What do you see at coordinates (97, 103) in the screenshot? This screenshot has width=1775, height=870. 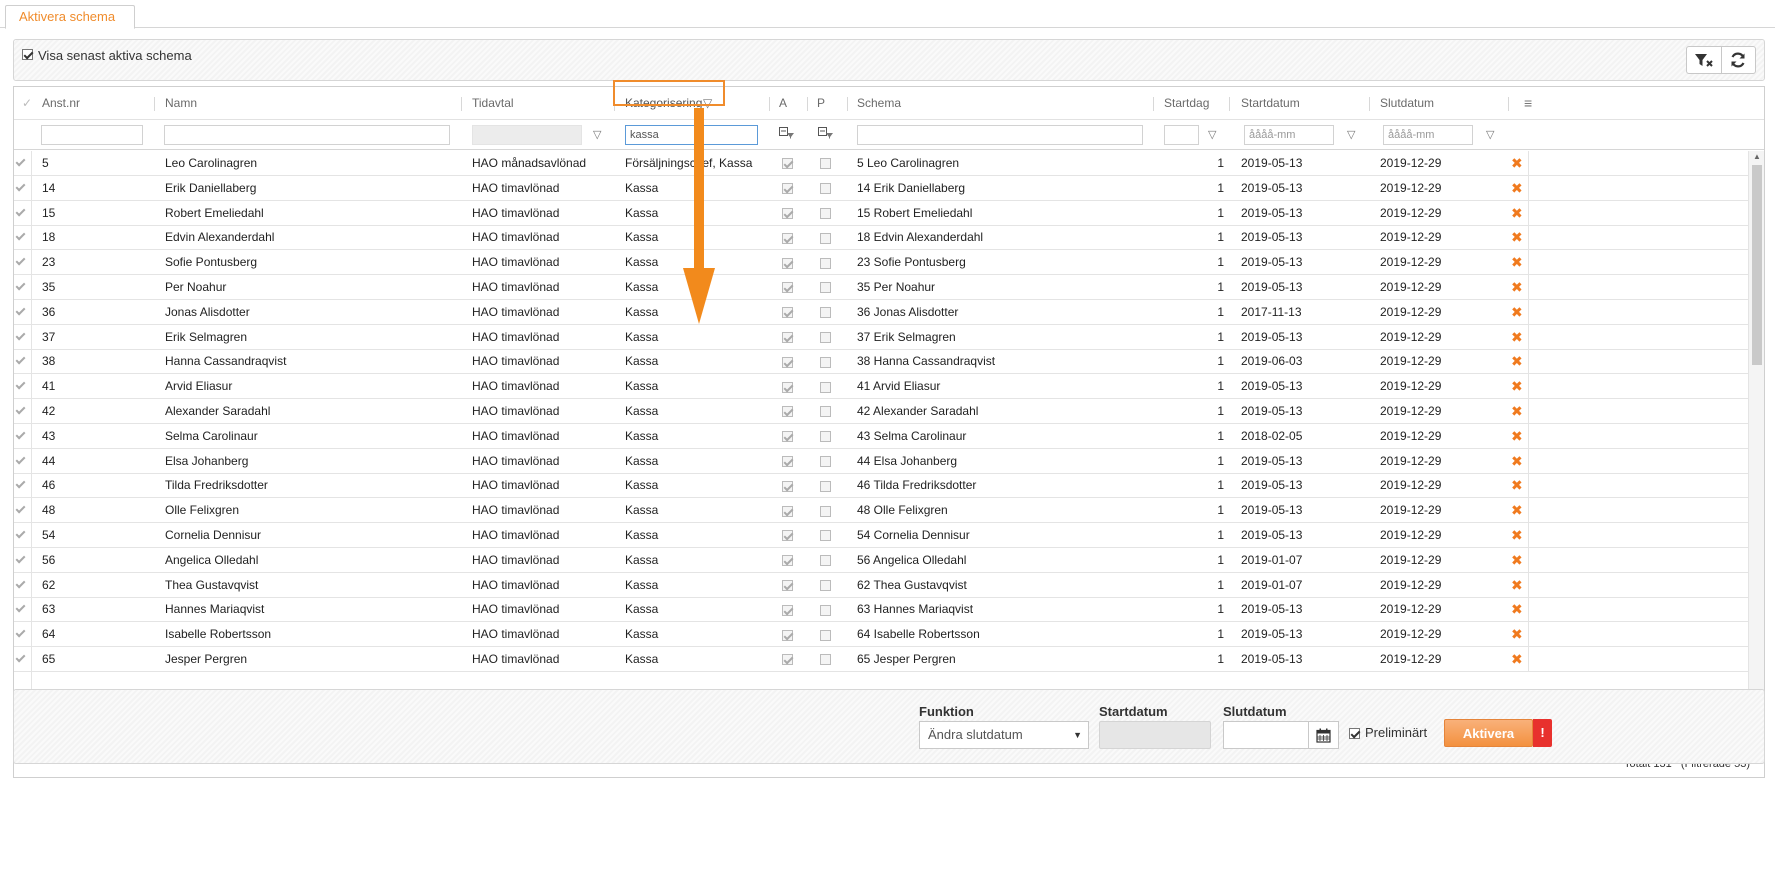 I see `col-anstnr: Anst.nr` at bounding box center [97, 103].